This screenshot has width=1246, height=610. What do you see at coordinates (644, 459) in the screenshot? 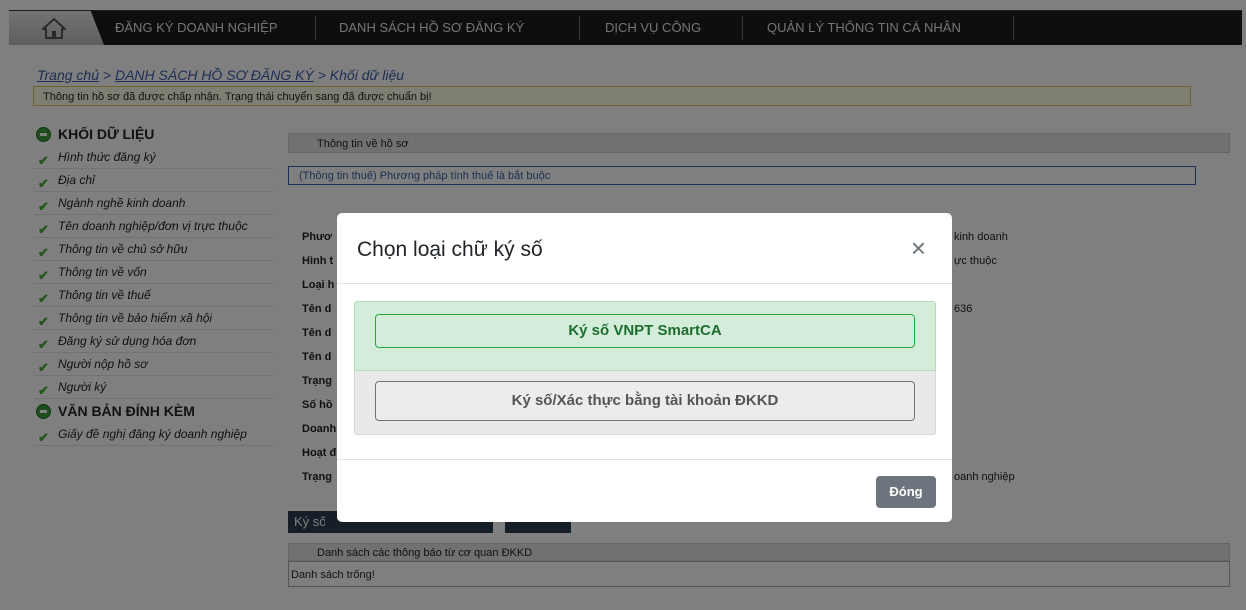
I see `modal-footer-divider` at bounding box center [644, 459].